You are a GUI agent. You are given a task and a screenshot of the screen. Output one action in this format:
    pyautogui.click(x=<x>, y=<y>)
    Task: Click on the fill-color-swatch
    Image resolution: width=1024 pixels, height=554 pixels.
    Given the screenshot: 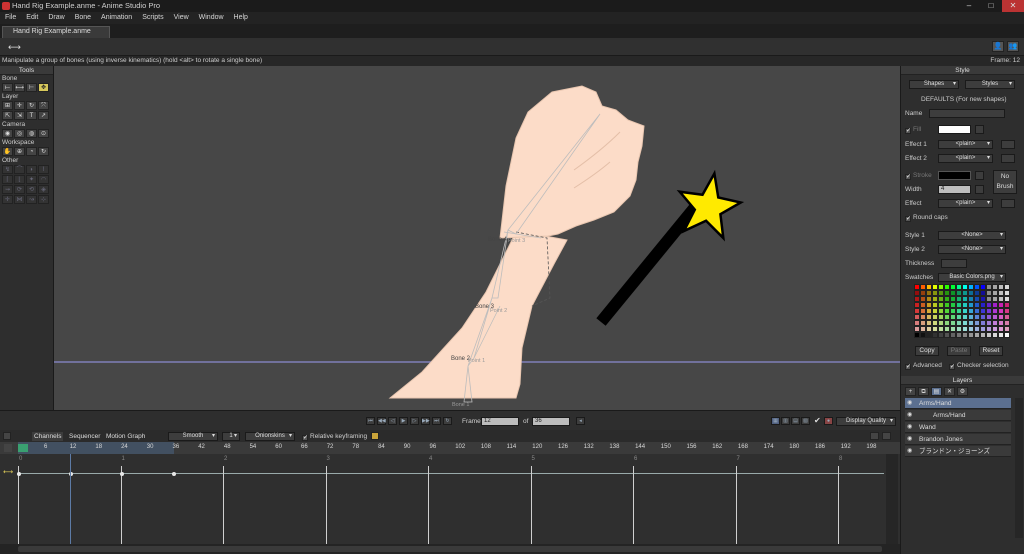 What is the action you would take?
    pyautogui.click(x=954, y=129)
    